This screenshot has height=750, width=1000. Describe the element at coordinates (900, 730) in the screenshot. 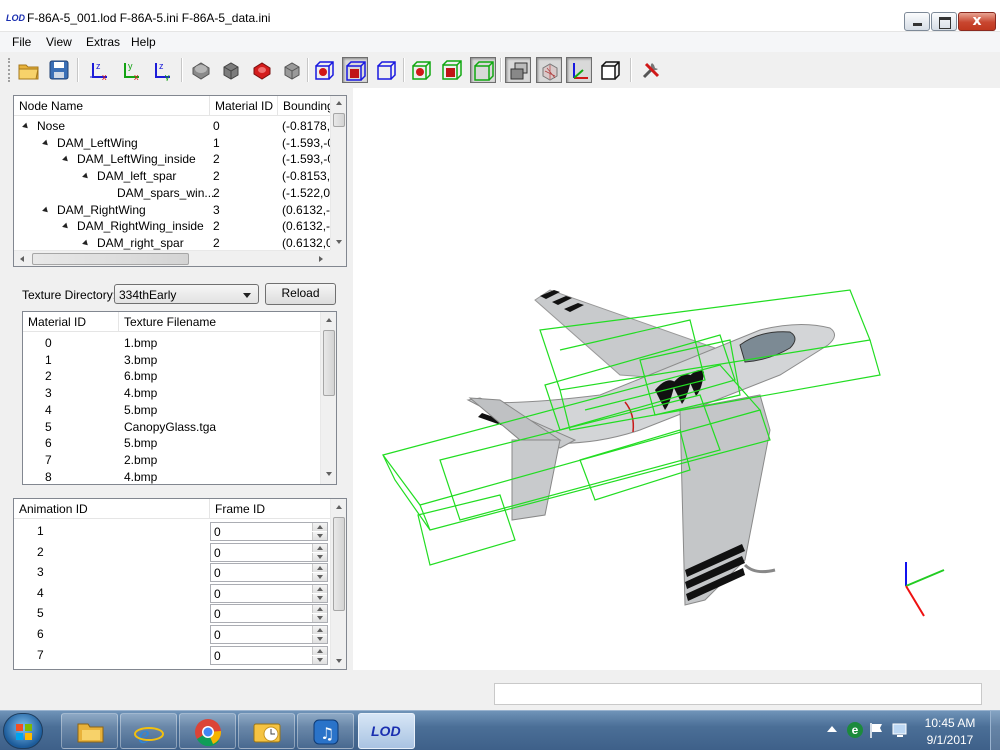

I see `network-icon` at that location.